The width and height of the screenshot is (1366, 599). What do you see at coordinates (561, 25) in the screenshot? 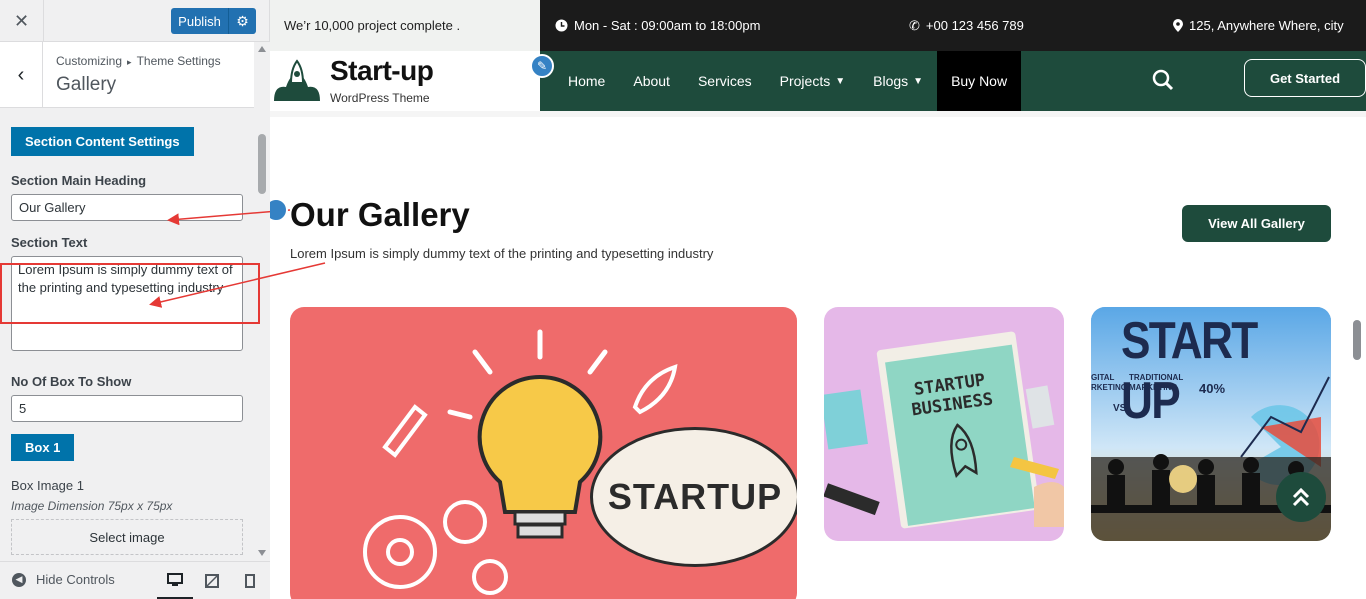
I see `clock-icon` at bounding box center [561, 25].